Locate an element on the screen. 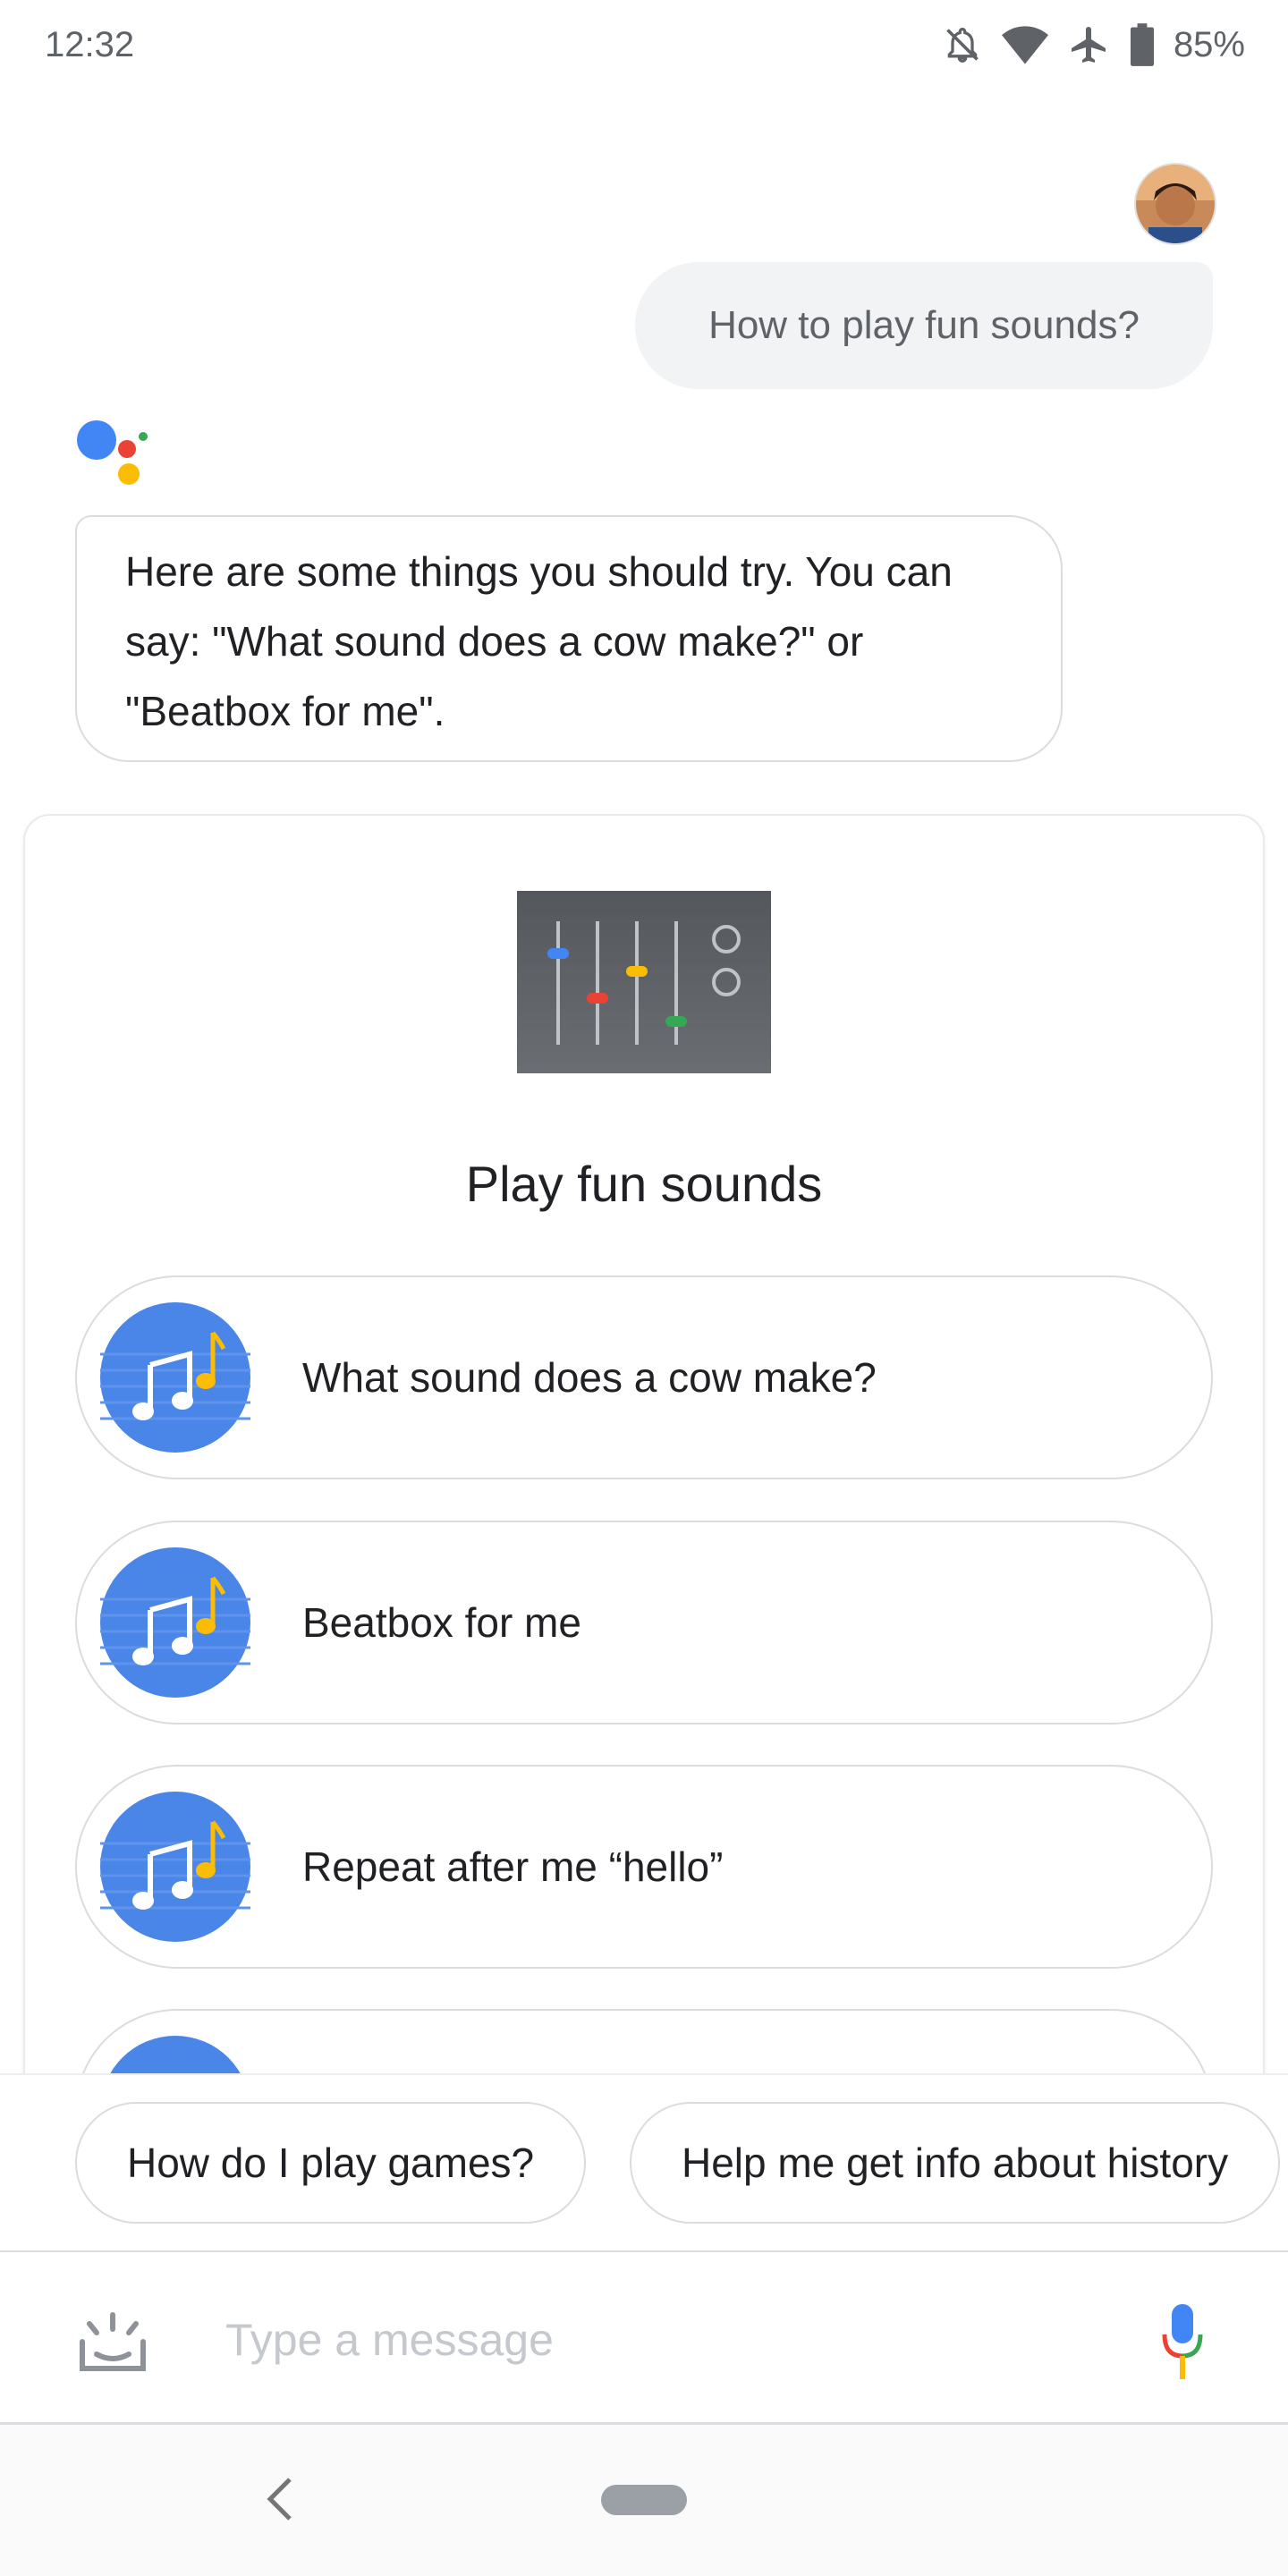 The image size is (1288, 2576). suggestion-what-sound-cow: What sound does a cow make? is located at coordinates (644, 1377).